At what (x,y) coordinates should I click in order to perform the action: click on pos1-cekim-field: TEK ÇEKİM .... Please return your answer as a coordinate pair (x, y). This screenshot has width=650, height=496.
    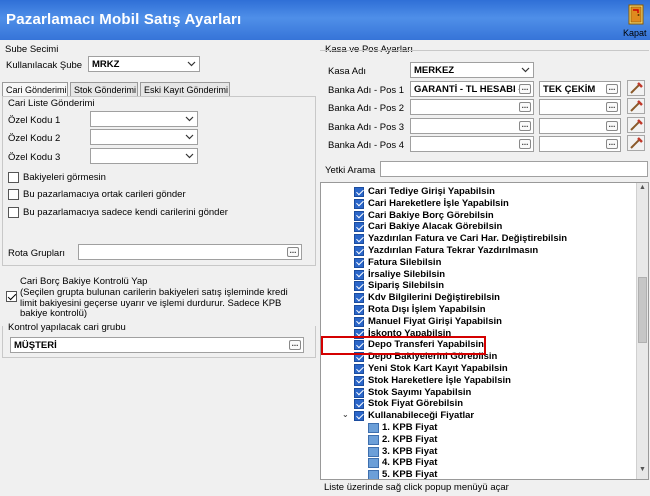
    Looking at the image, I should click on (580, 89).